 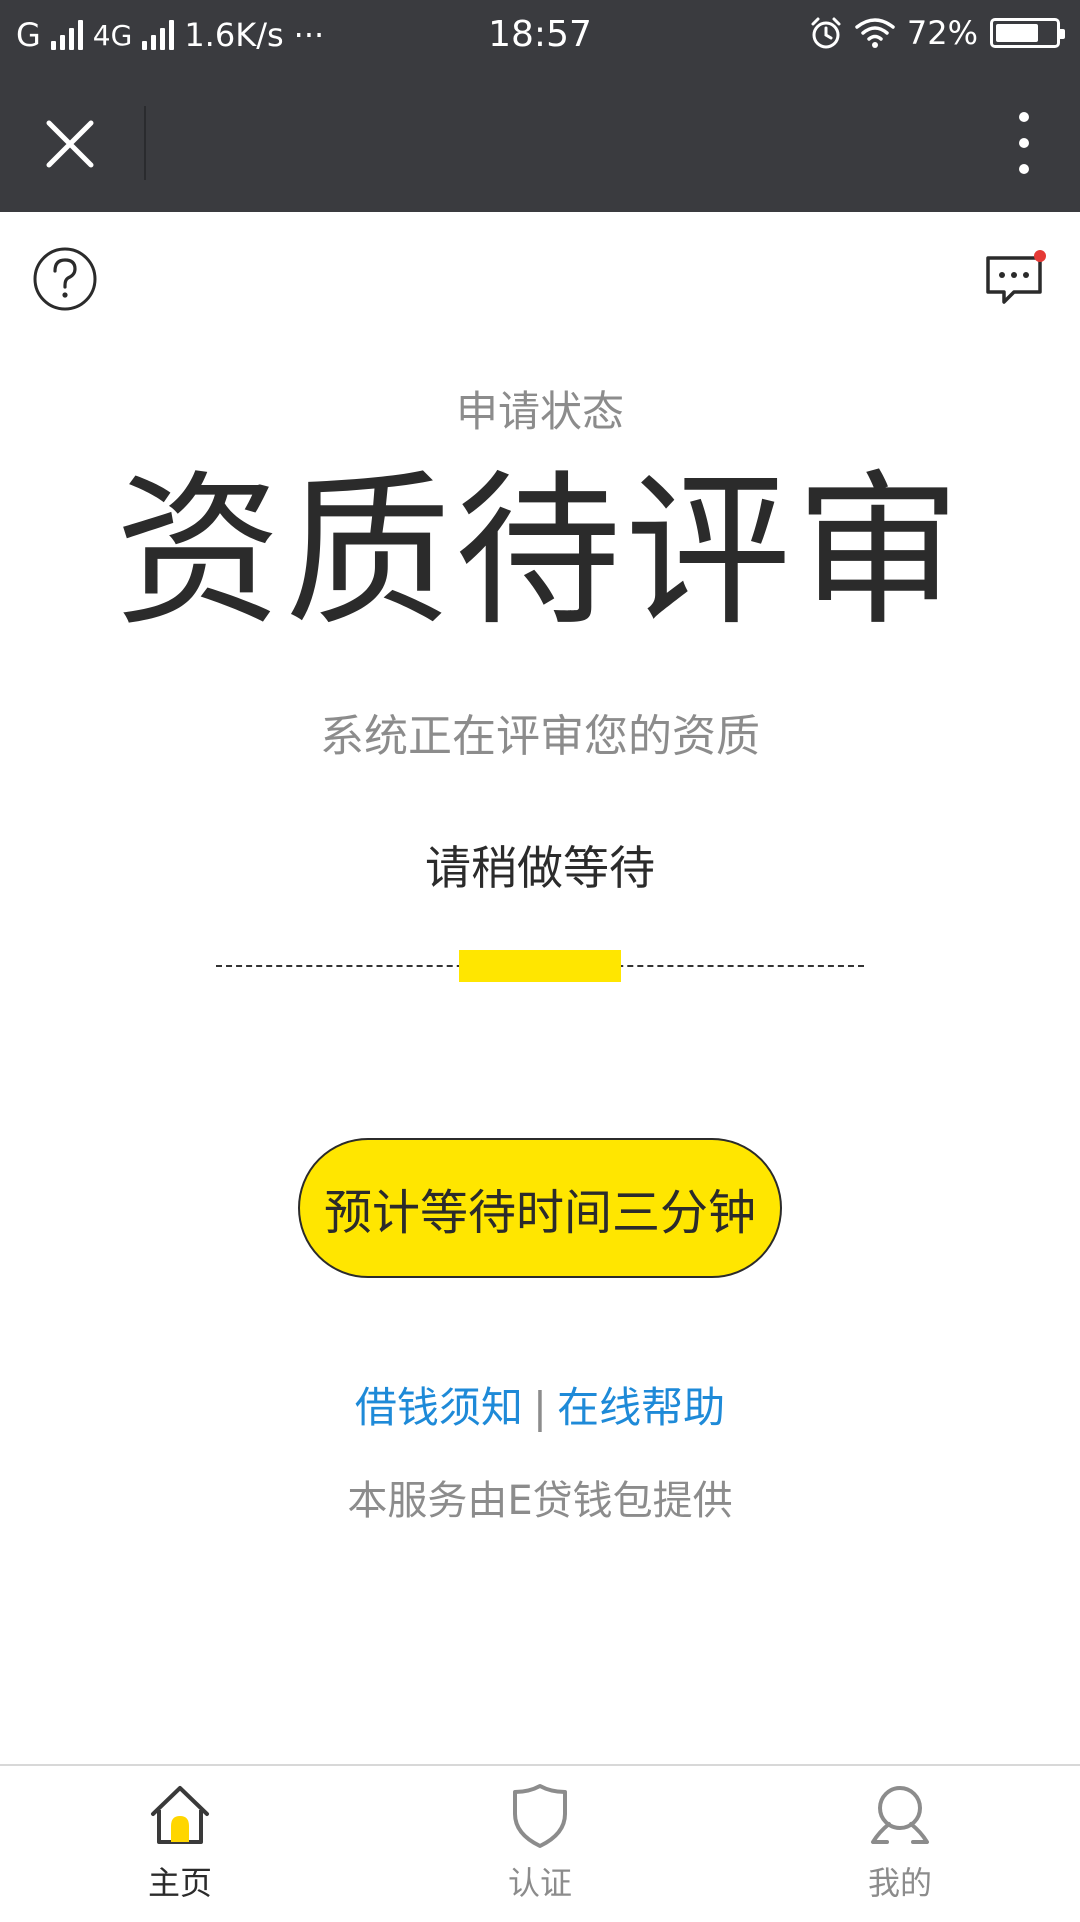 I want to click on wifi-icon, so click(x=875, y=33).